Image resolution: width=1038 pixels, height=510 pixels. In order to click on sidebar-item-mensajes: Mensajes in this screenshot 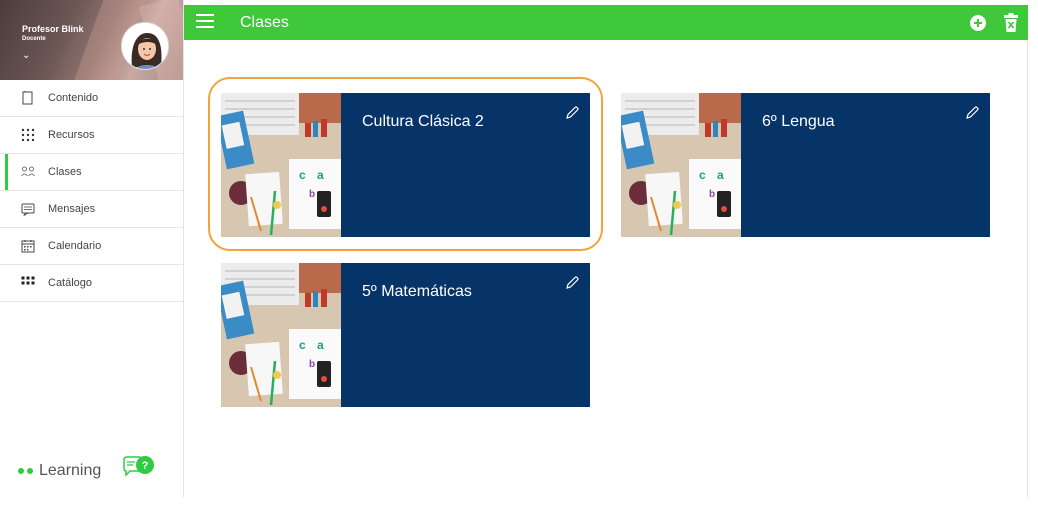, I will do `click(91, 209)`.